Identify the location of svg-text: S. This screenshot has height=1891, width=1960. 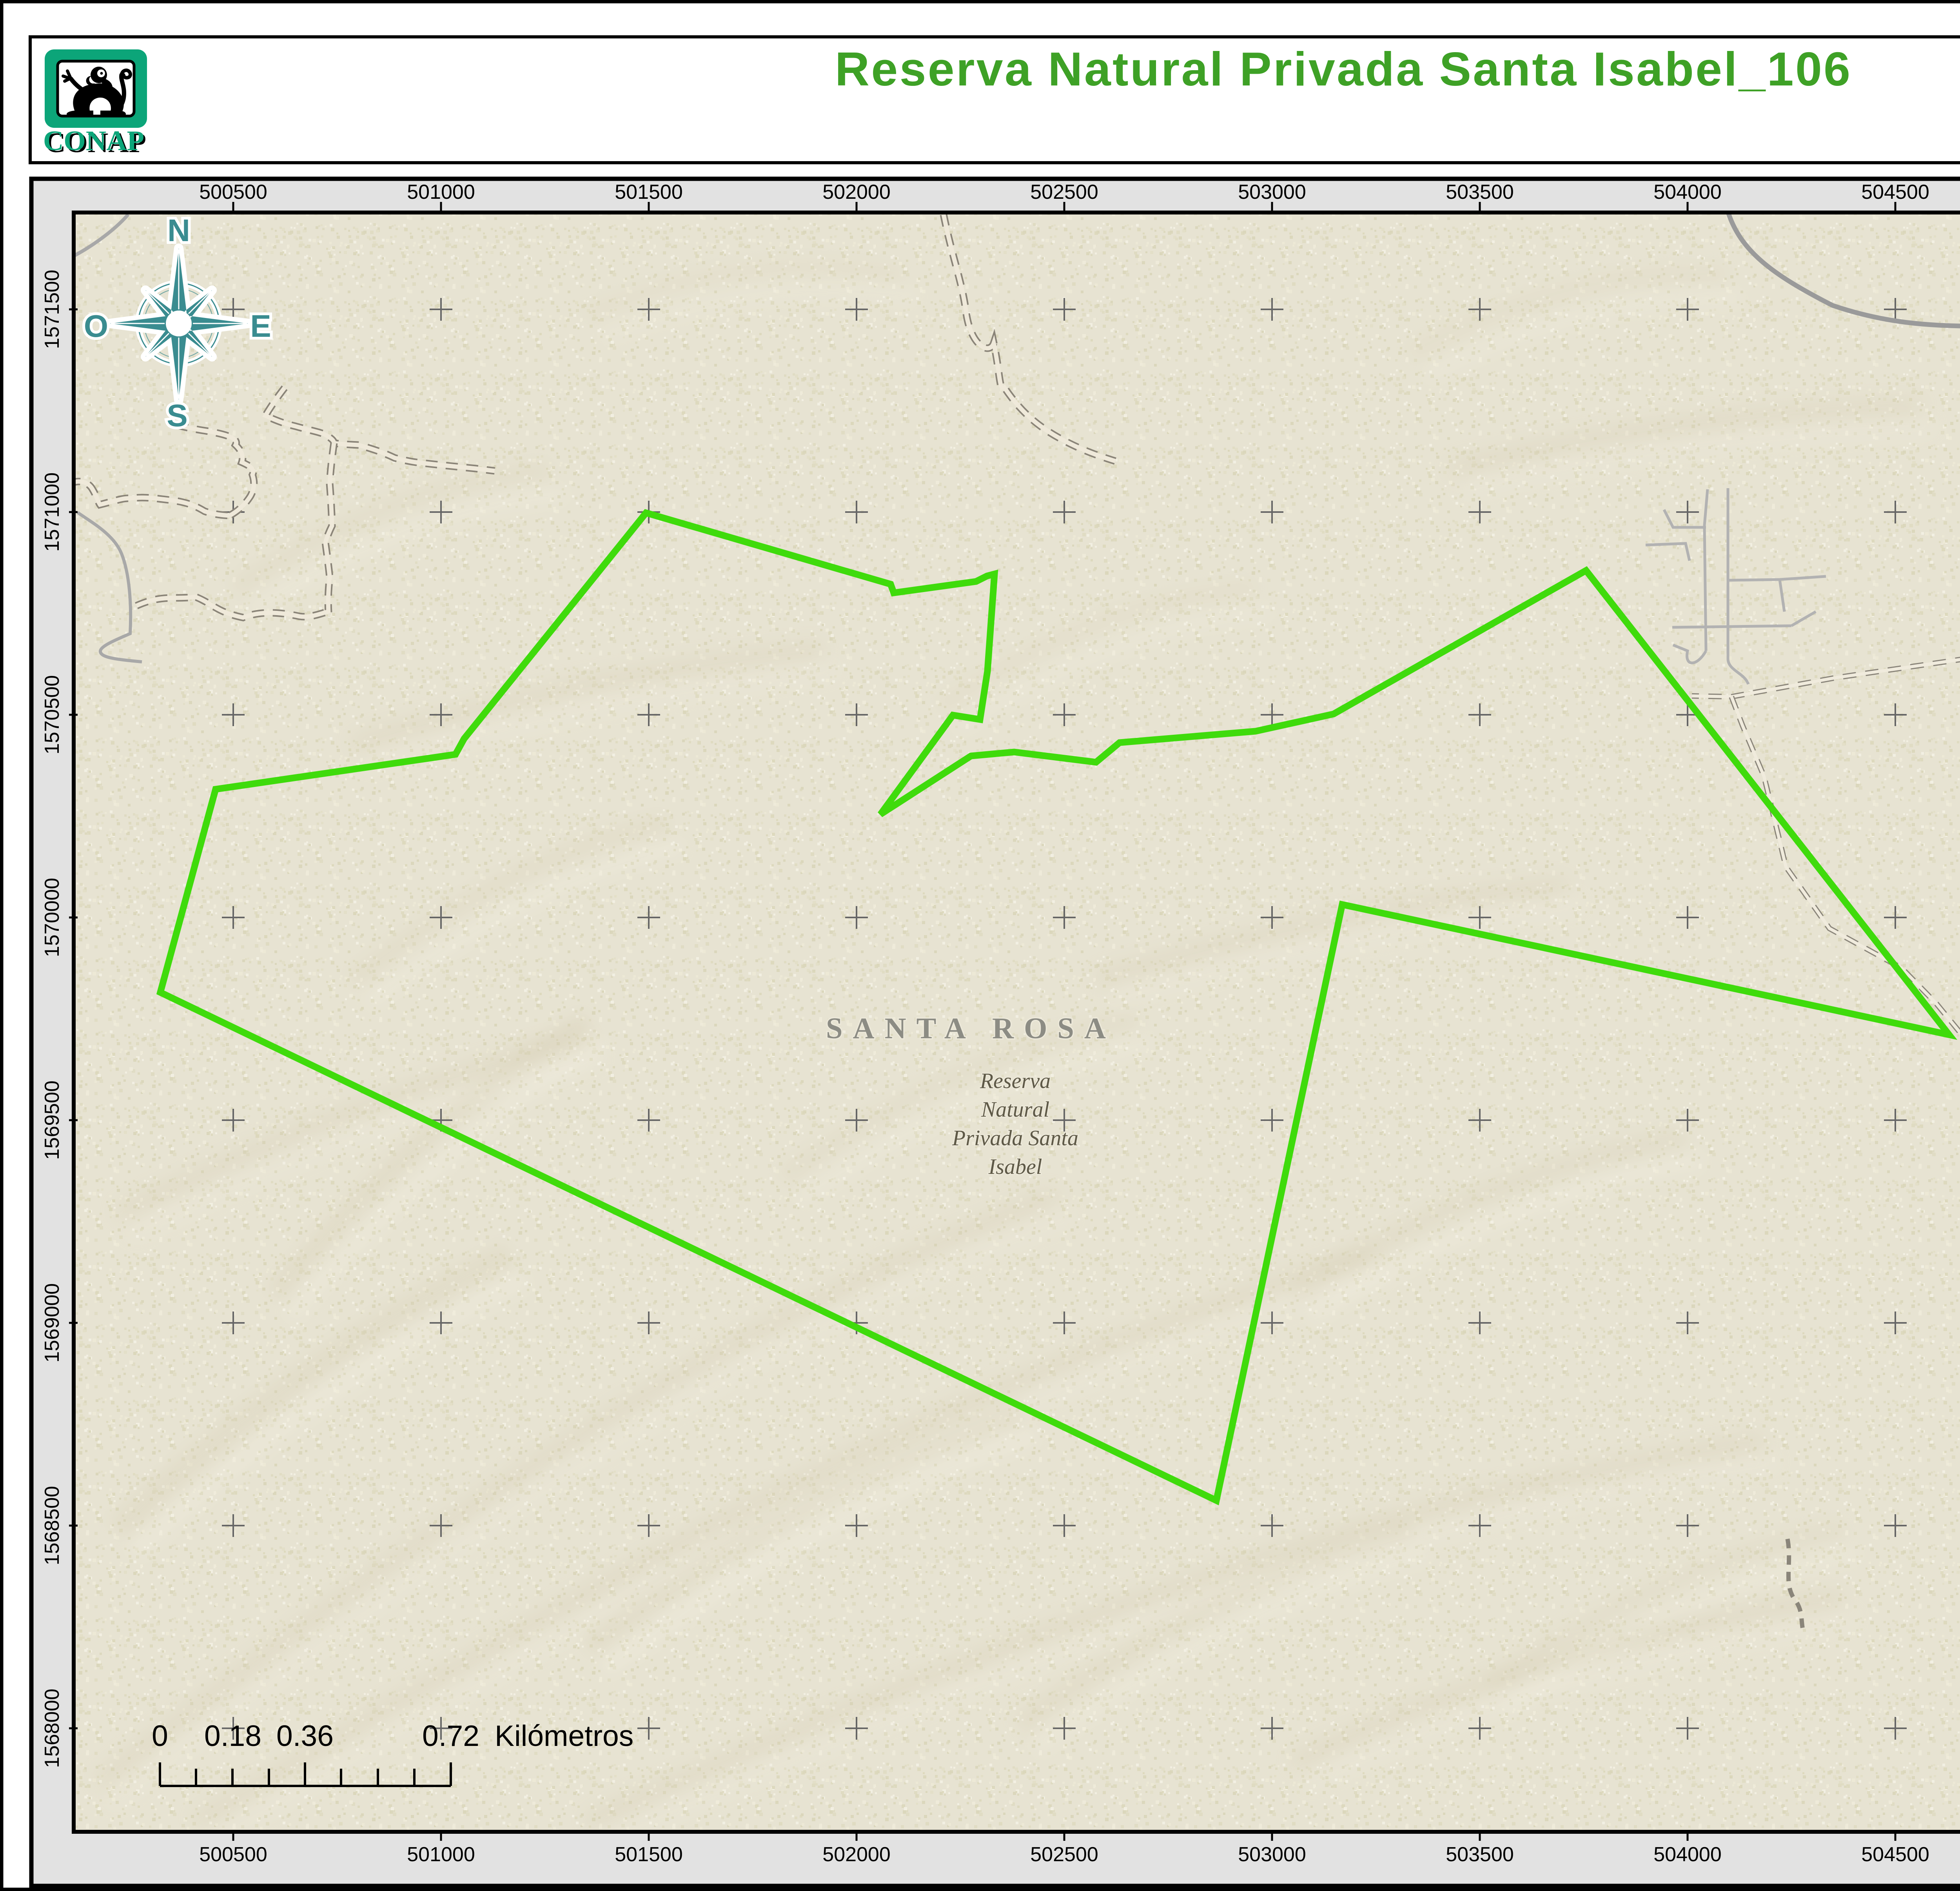
(177, 416).